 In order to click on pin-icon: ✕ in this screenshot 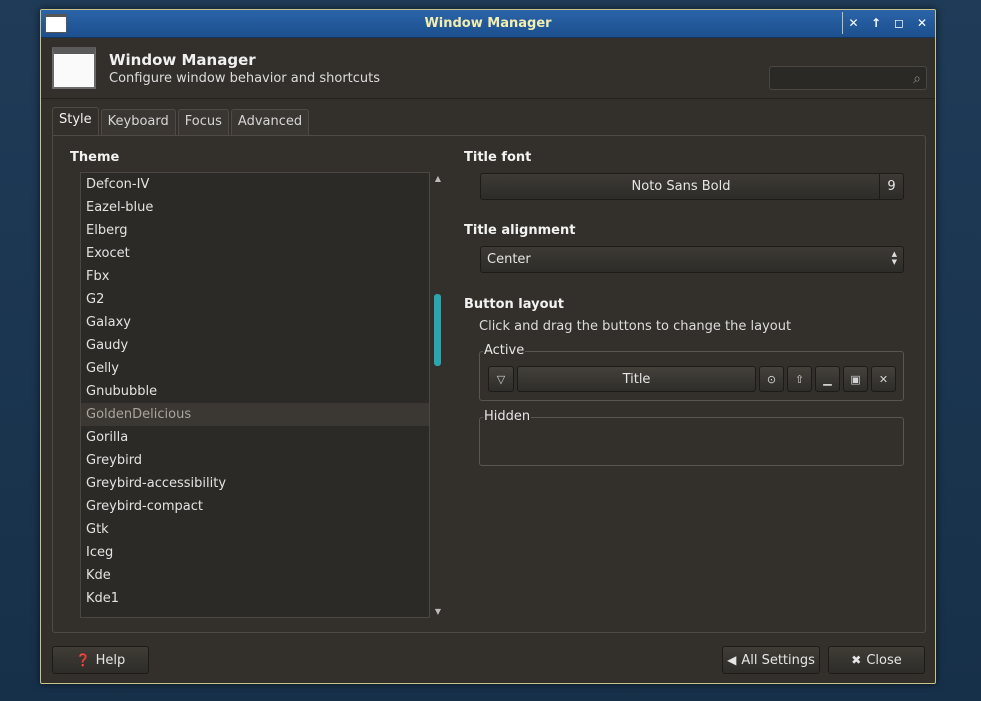, I will do `click(853, 23)`.